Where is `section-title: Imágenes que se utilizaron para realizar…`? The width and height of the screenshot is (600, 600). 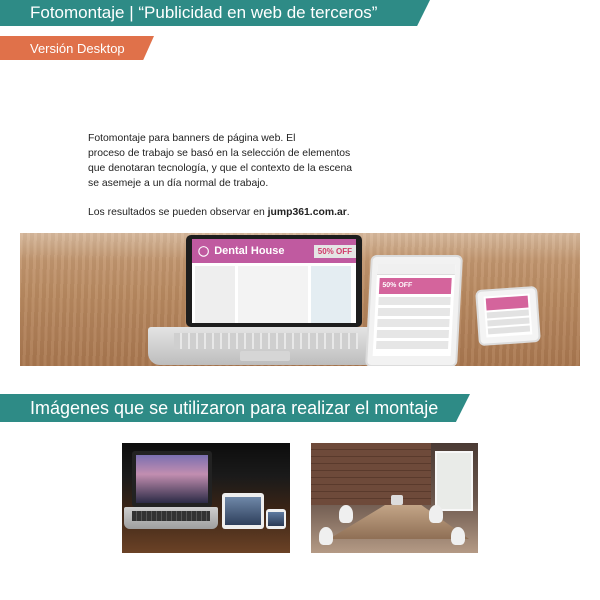
section-title: Imágenes que se utilizaron para realizar… is located at coordinates (234, 407).